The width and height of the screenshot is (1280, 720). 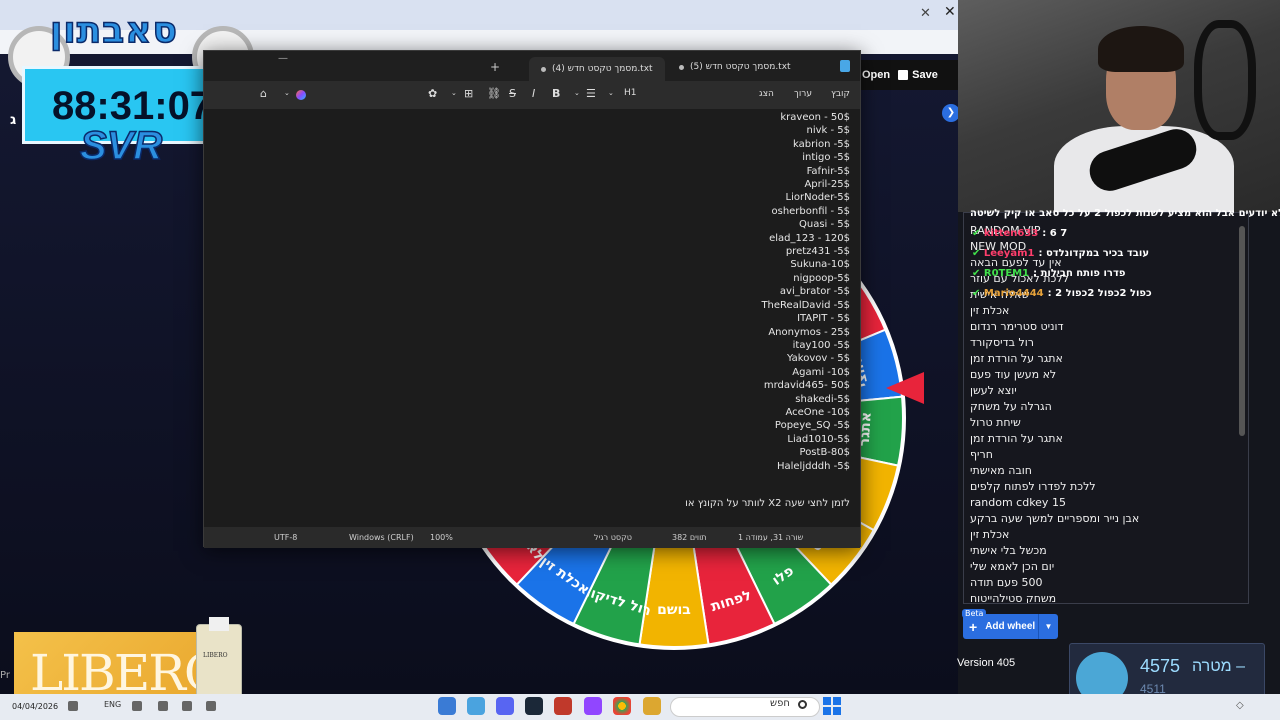 I want to click on wheel-entry: הגרלה על משחק, so click(x=1054, y=407).